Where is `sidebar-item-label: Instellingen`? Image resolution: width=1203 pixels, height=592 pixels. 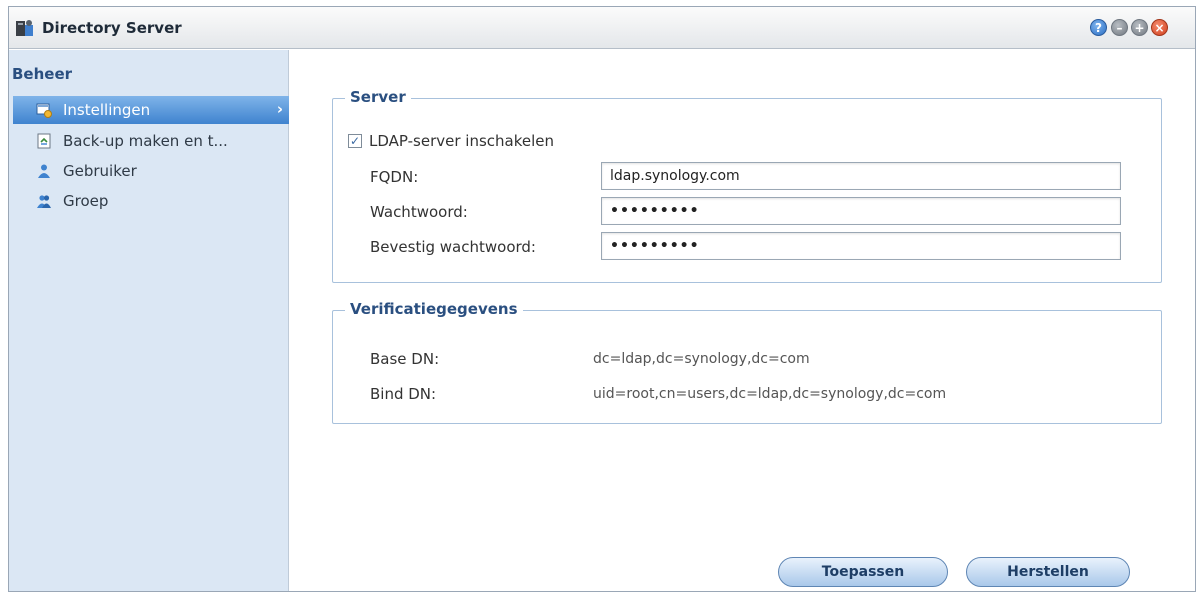
sidebar-item-label: Instellingen is located at coordinates (107, 110).